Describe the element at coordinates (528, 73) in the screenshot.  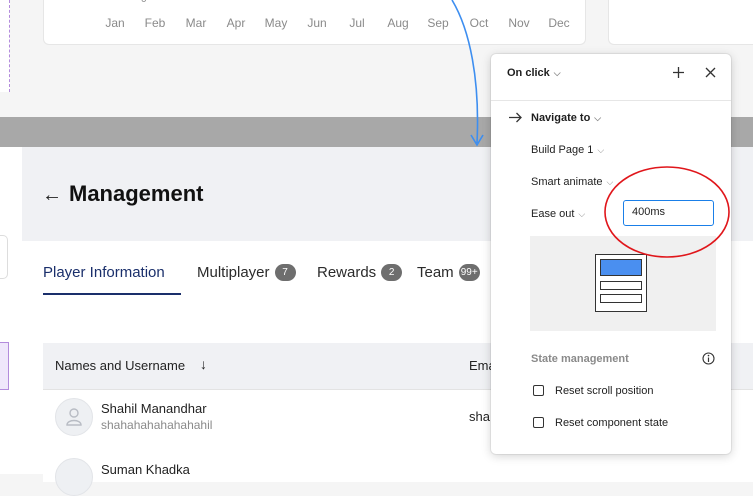
I see `trigger-label: On click` at that location.